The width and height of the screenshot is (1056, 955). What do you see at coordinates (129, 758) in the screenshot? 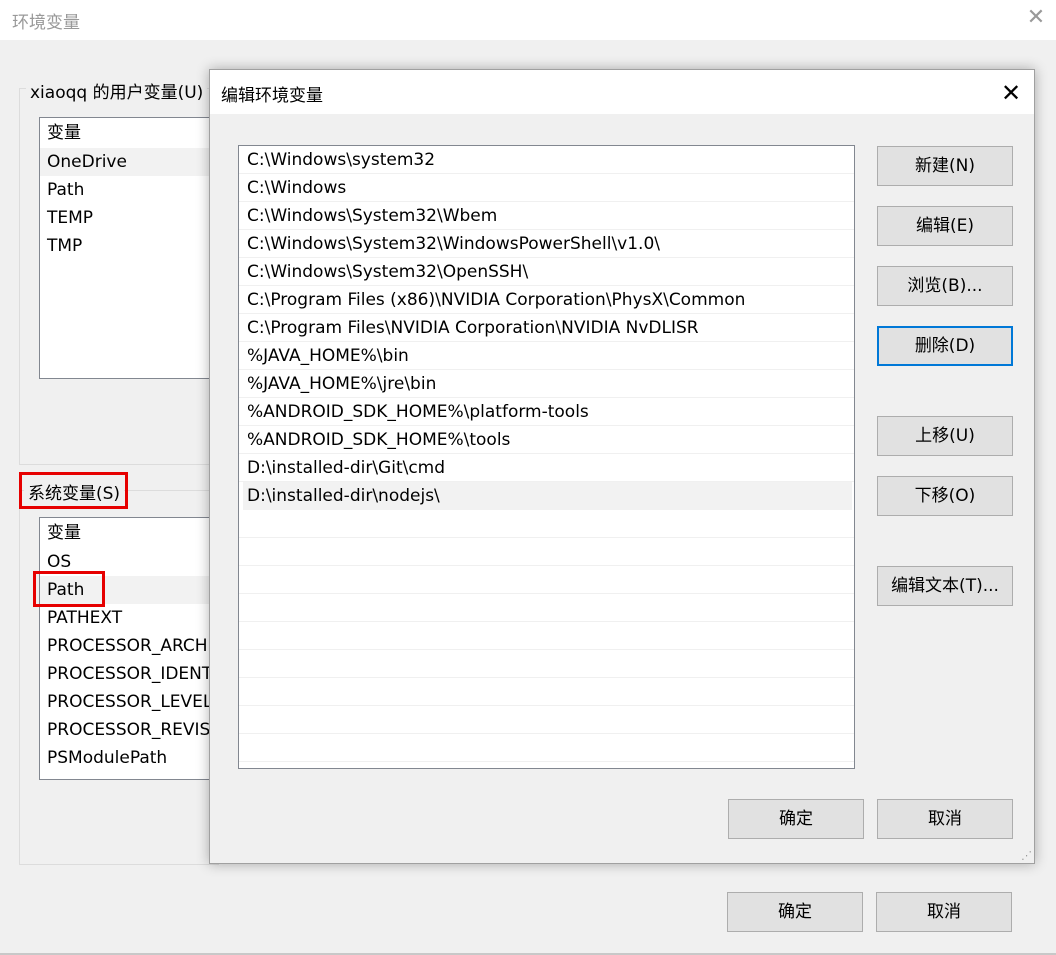
I see `list-item: PSModulePath` at bounding box center [129, 758].